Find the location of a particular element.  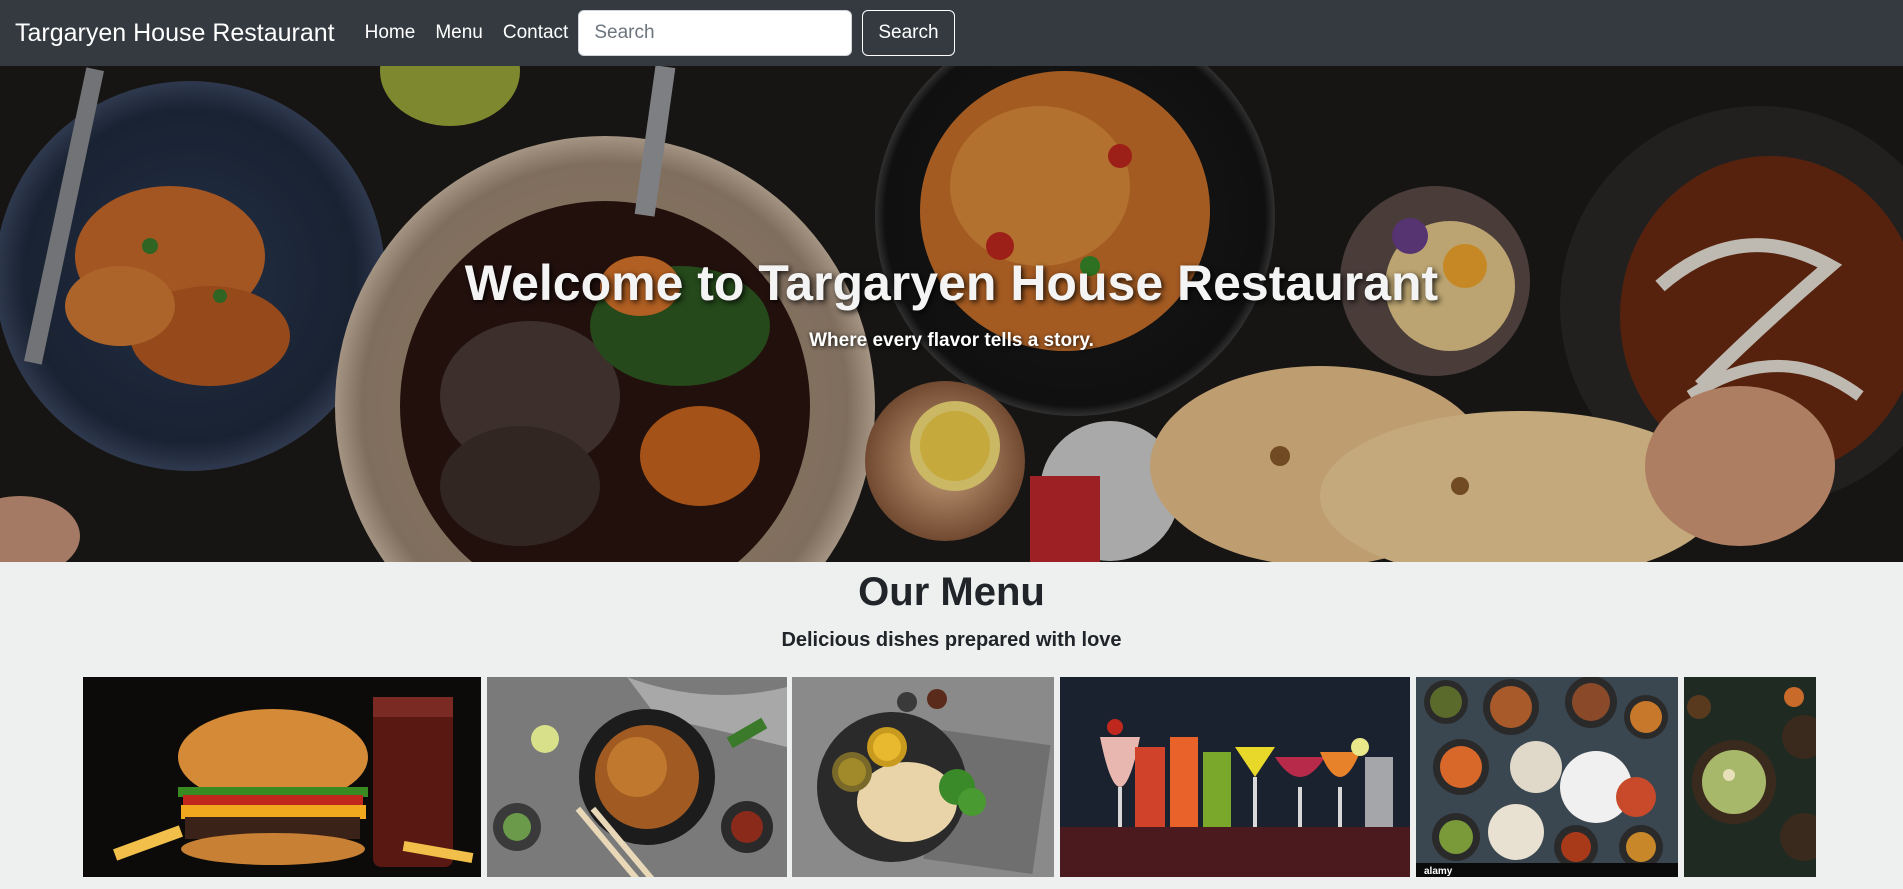

soup-bowl-icon is located at coordinates (1750, 777).